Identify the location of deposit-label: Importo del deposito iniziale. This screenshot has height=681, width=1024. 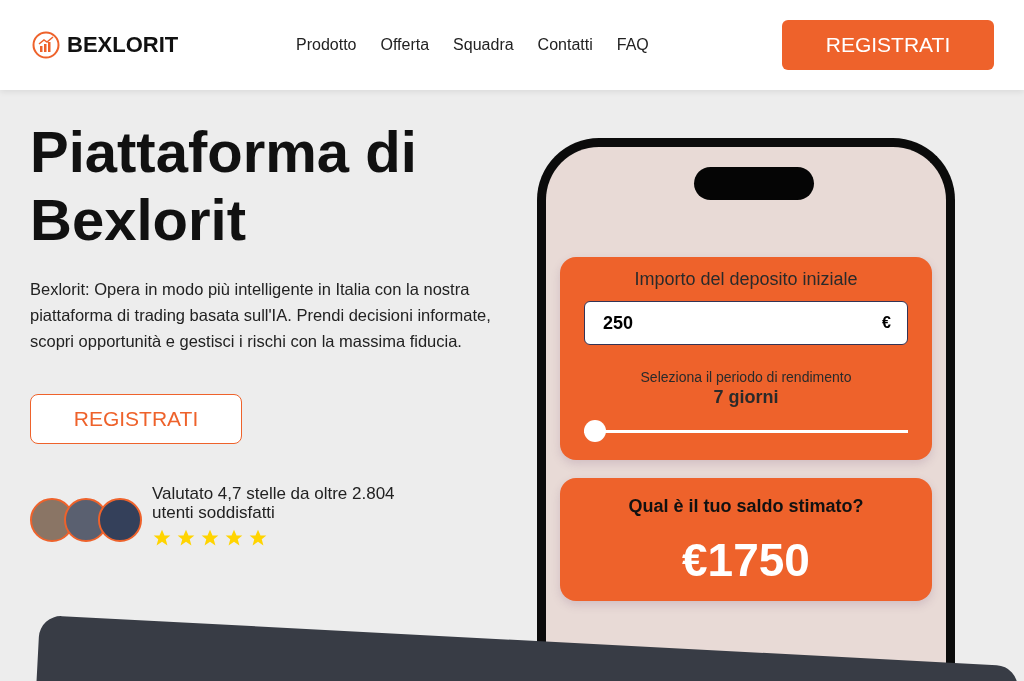
(746, 279).